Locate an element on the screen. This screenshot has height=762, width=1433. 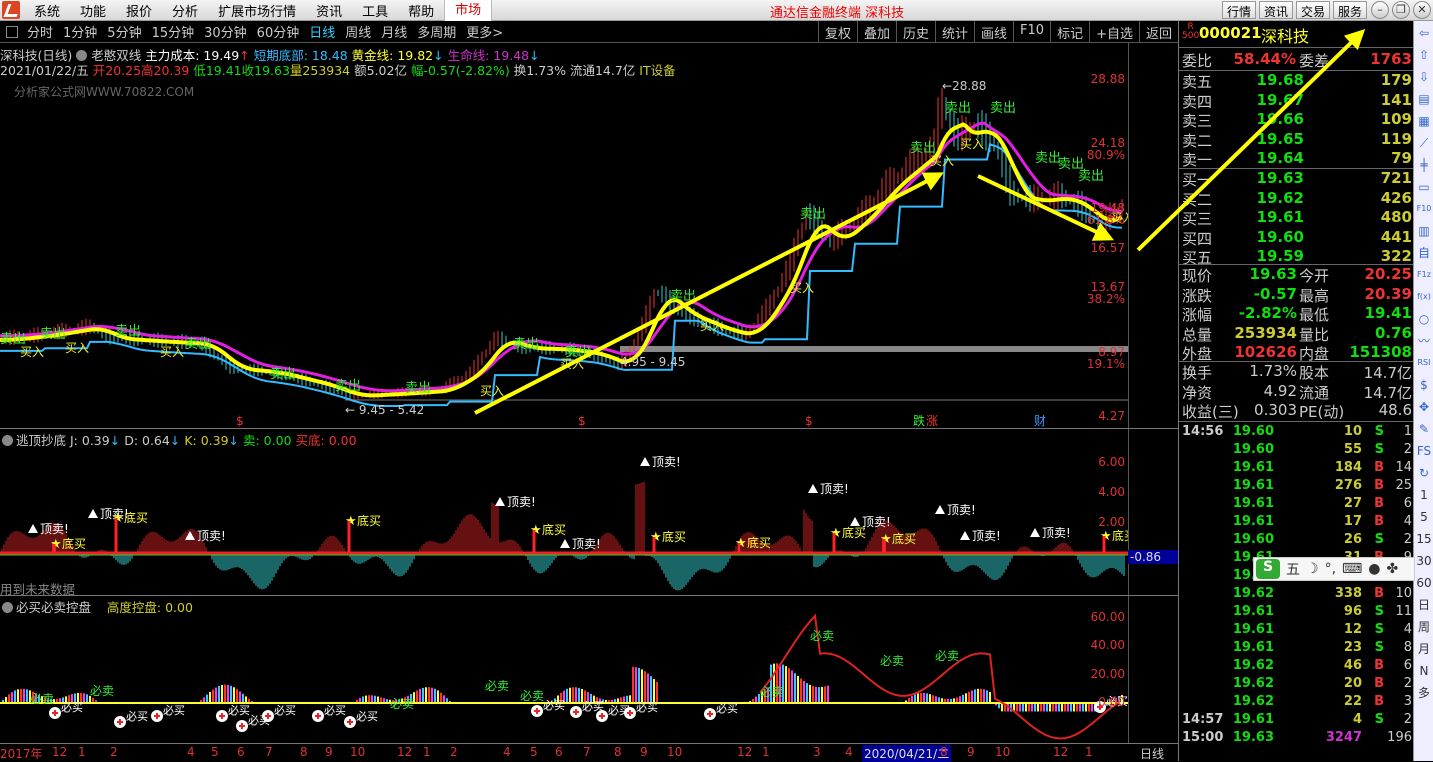
fin-label: 股本 is located at coordinates (1314, 373).